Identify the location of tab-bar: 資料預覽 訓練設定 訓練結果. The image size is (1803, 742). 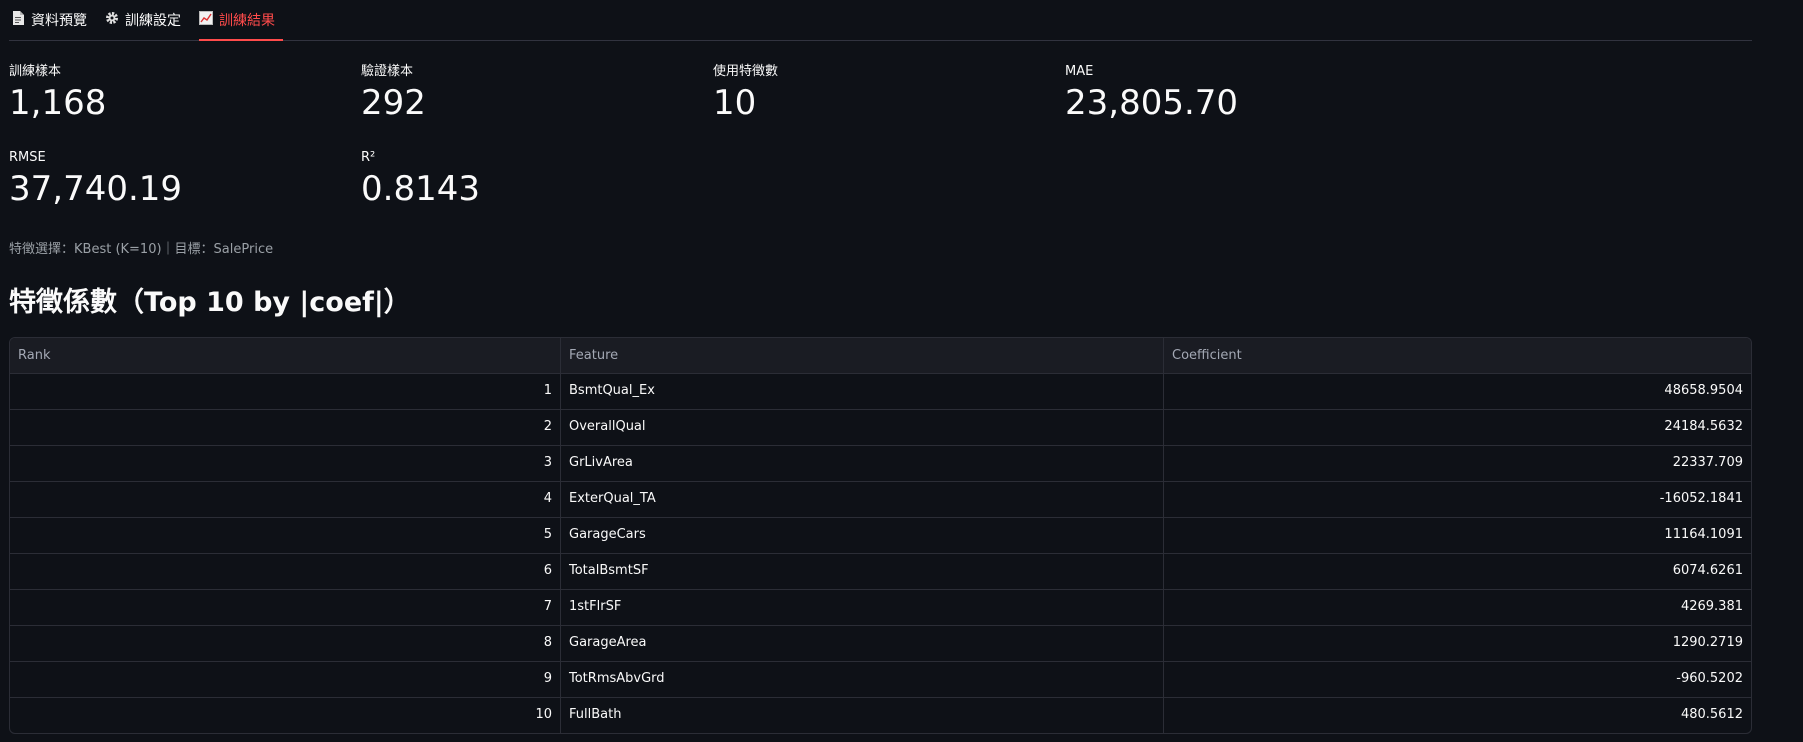
(880, 20).